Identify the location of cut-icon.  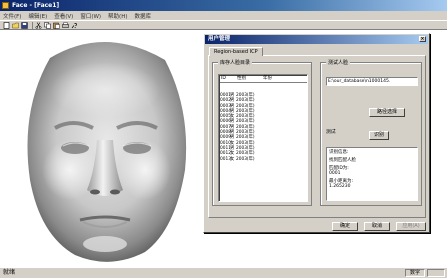
(38, 25).